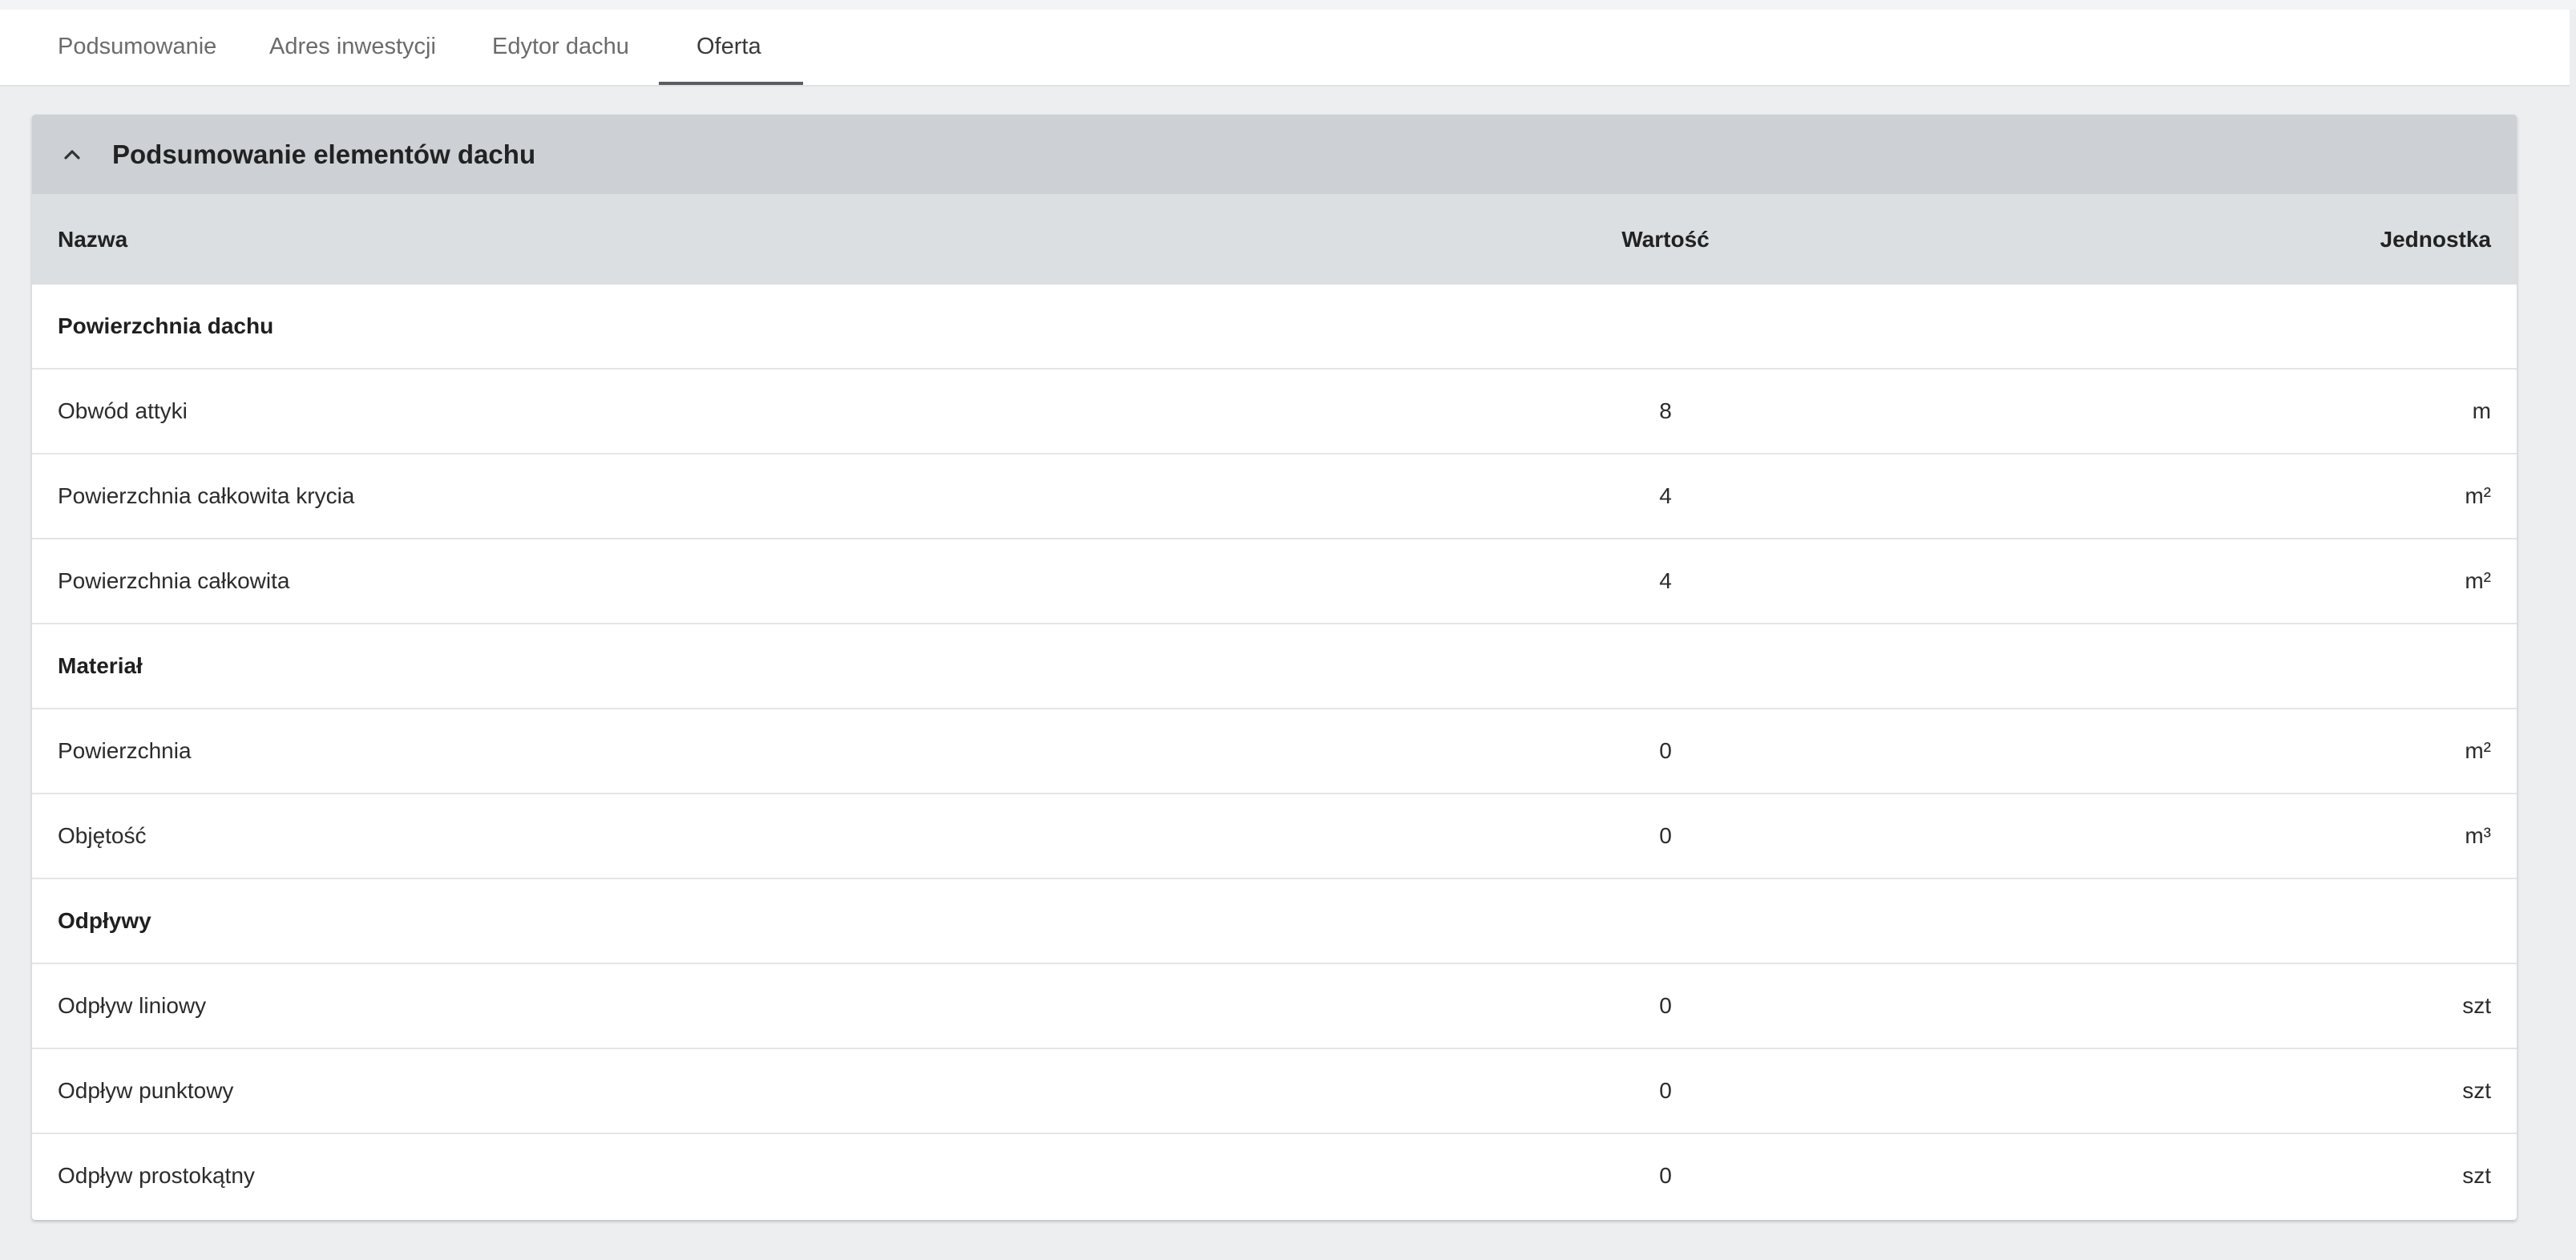  I want to click on table-row: Powierzchnia 0 m², so click(1274, 751).